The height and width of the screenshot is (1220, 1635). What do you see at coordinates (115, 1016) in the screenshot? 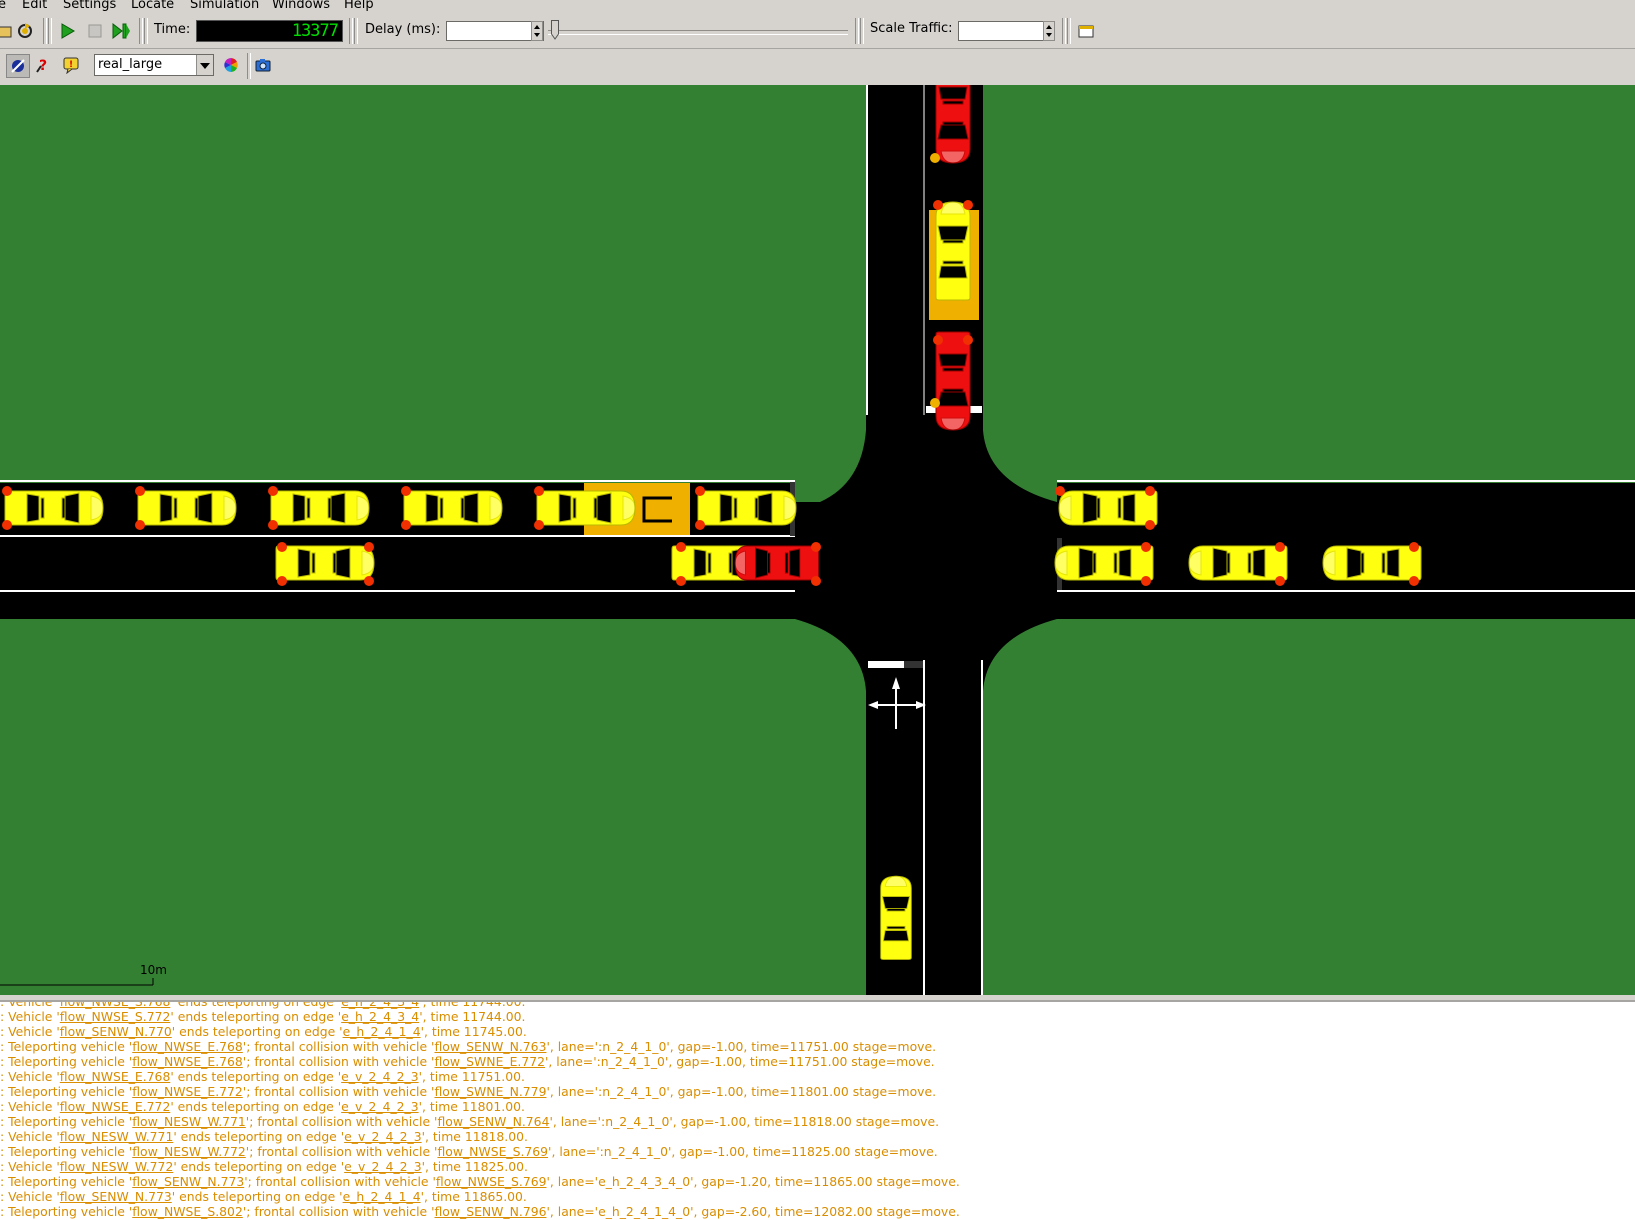
I see `message-link: flow_NWSE_S.772` at bounding box center [115, 1016].